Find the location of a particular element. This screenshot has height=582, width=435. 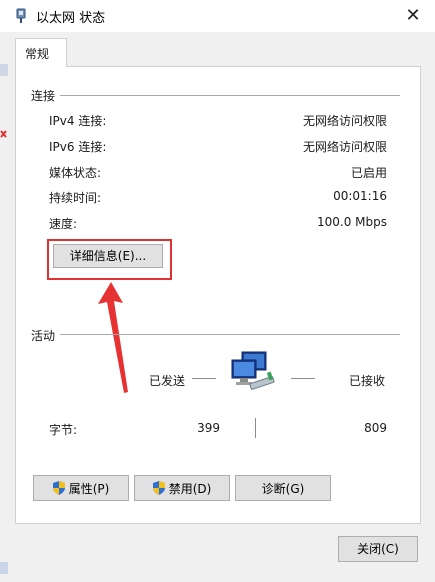

diagnose-button: 诊断(G) is located at coordinates (283, 488).